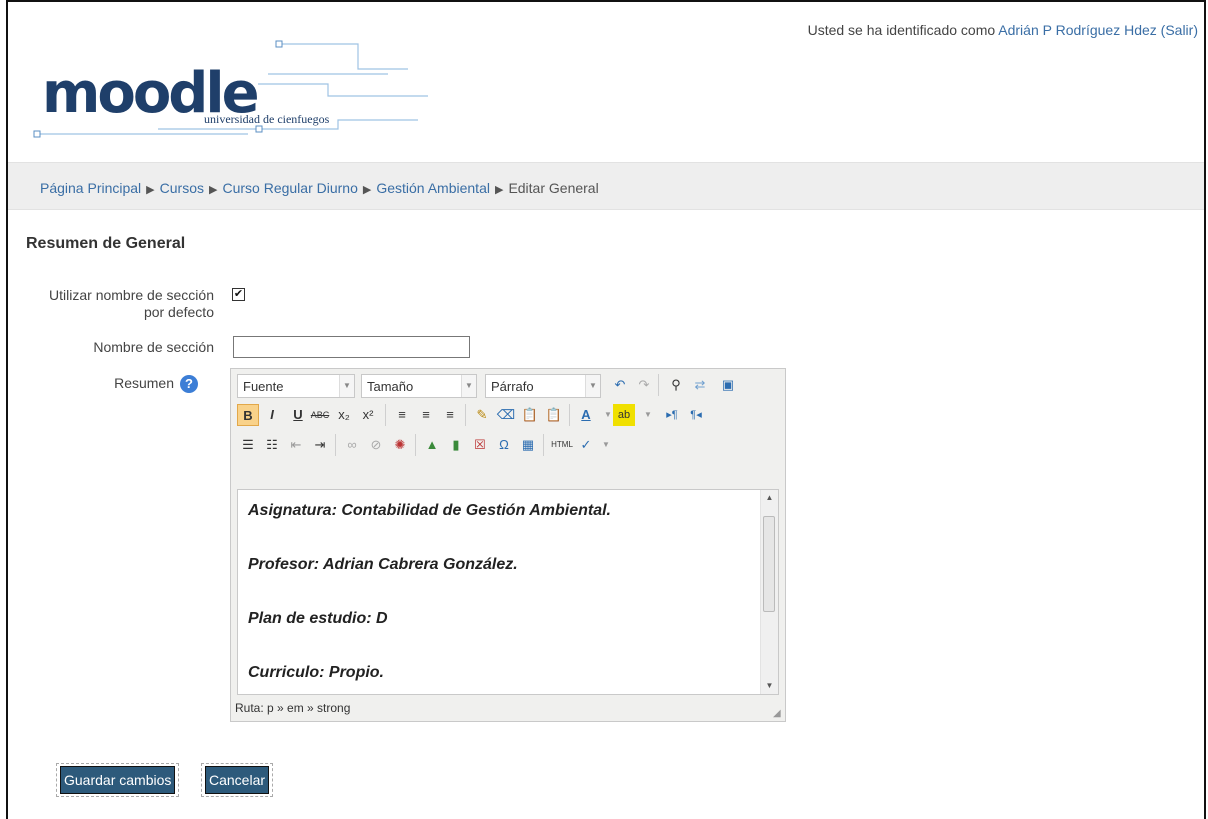 This screenshot has width=1208, height=819. What do you see at coordinates (131, 303) in the screenshot?
I see `use-default-name-label: Utilizar nombre de sección por defecto` at bounding box center [131, 303].